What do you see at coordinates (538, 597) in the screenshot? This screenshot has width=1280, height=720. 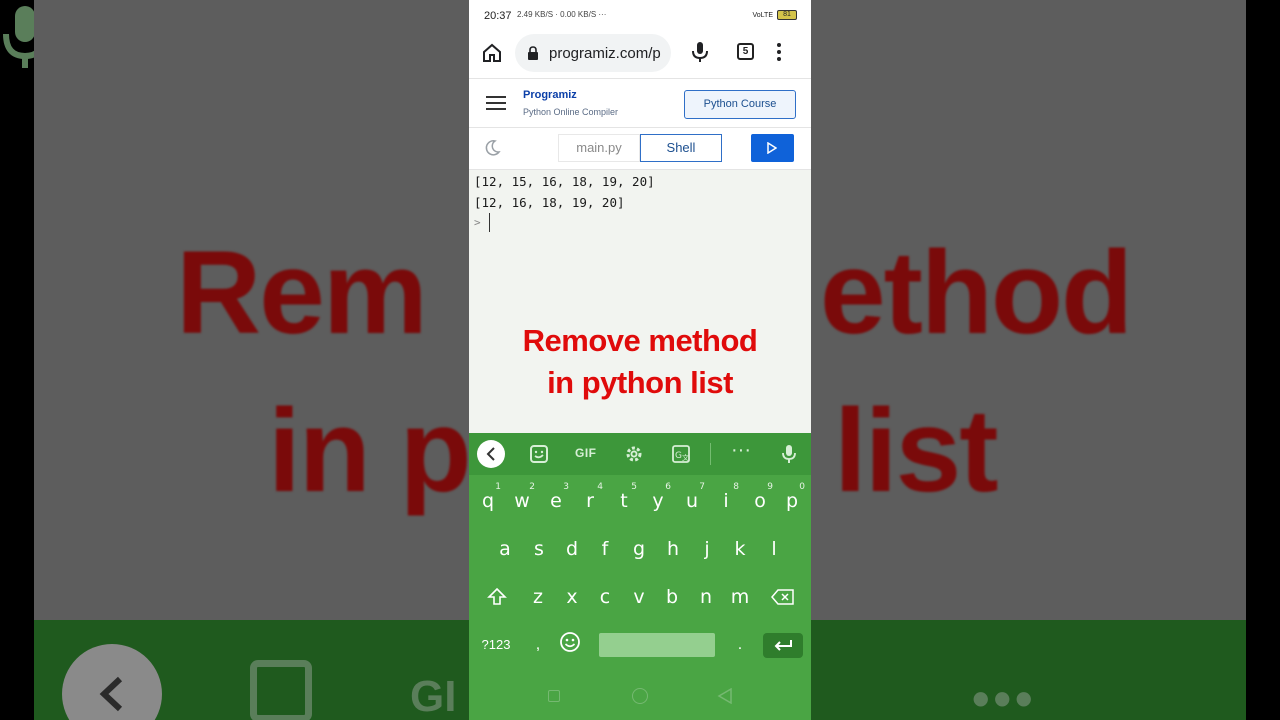 I see `key-z: z` at bounding box center [538, 597].